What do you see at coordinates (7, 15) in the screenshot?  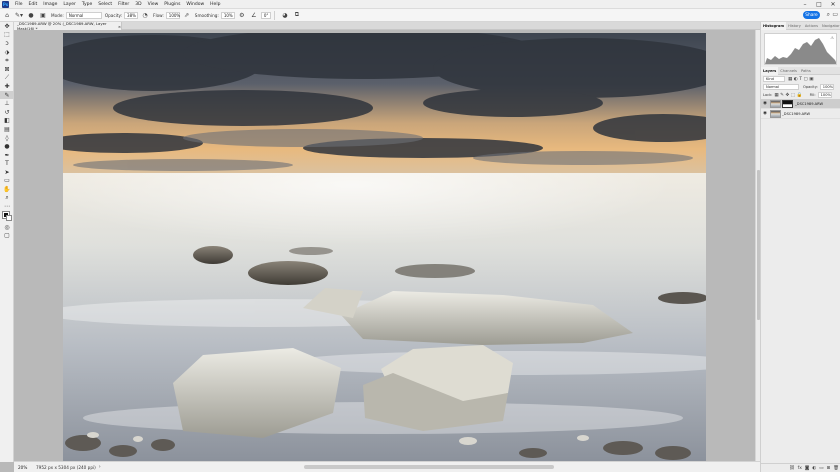 I see `home-icon: ⌂` at bounding box center [7, 15].